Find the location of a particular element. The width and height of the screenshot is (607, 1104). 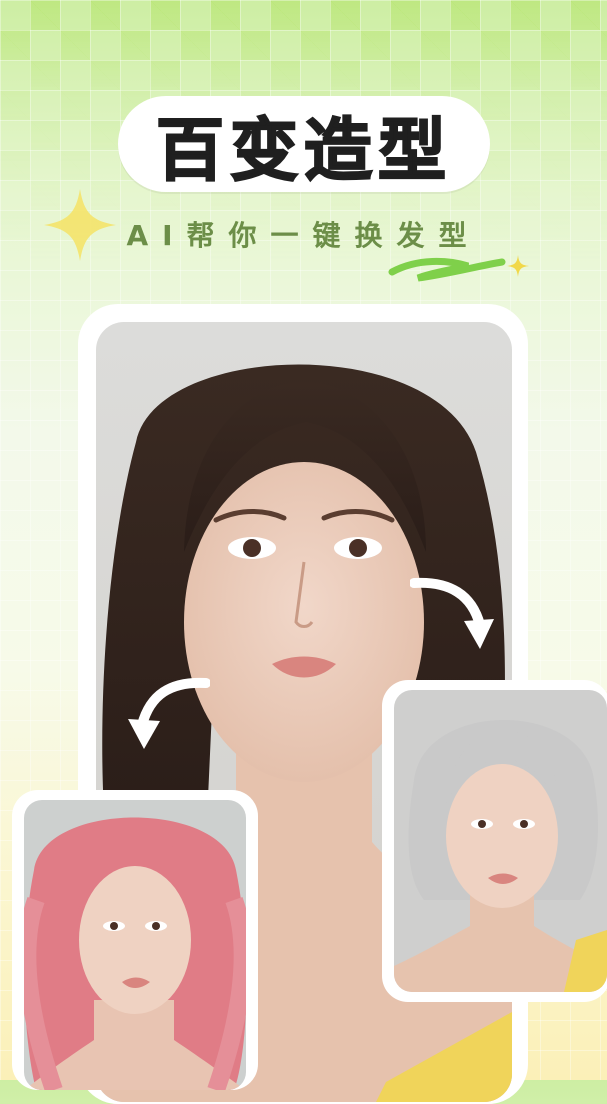

silver-hair-portrait-image is located at coordinates (500, 841).